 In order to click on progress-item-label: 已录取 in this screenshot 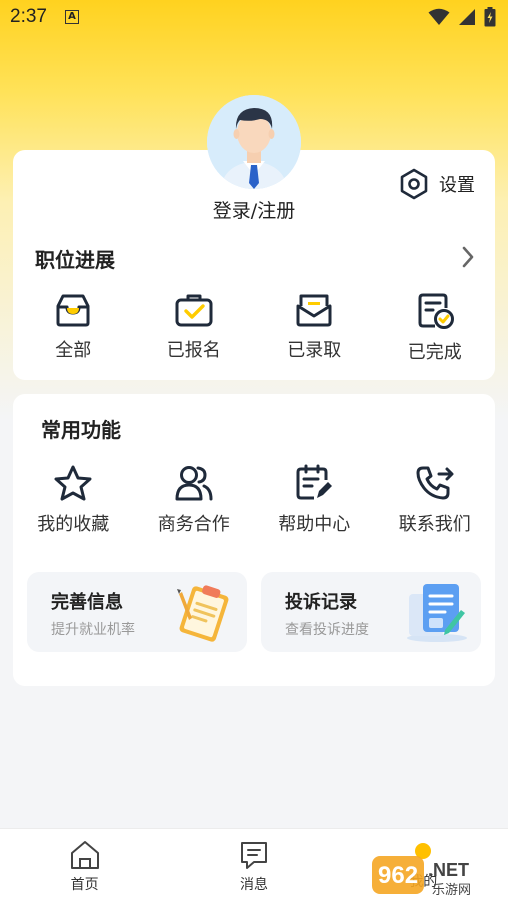, I will do `click(314, 350)`.